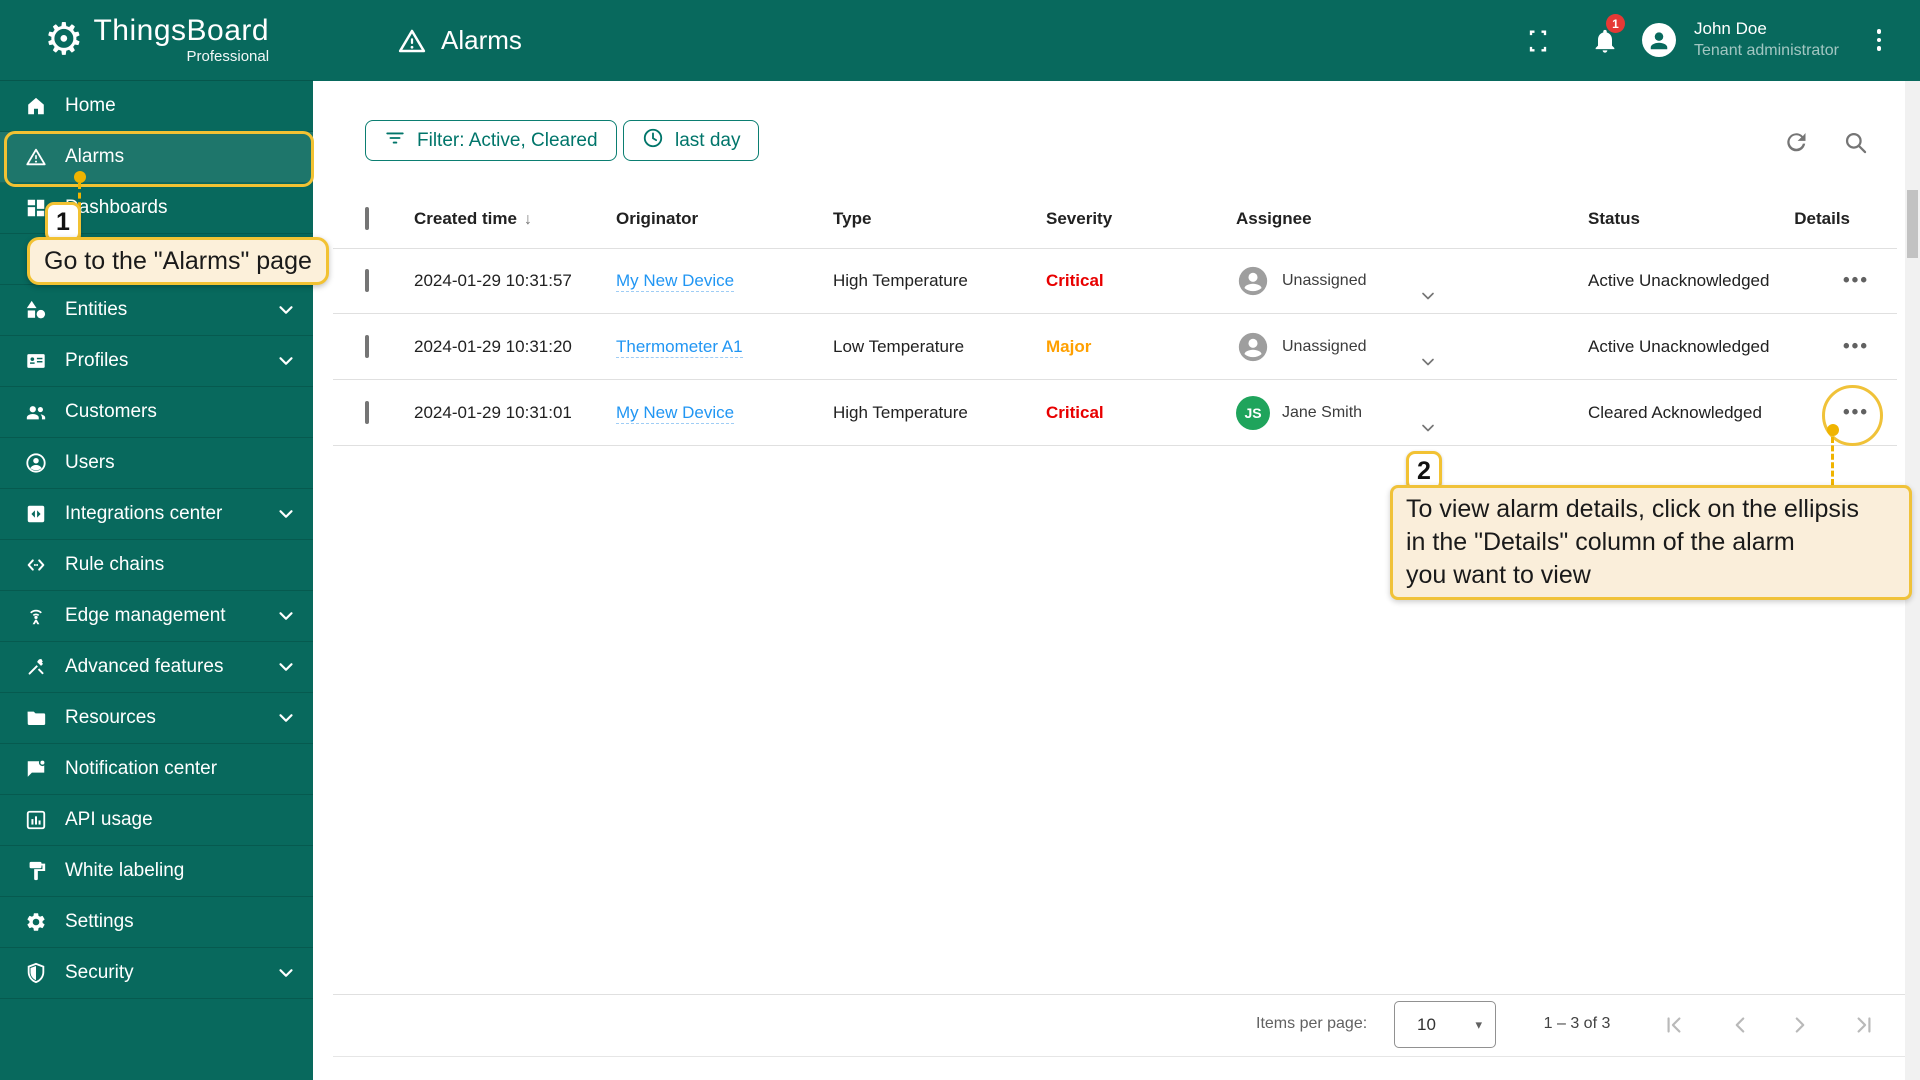 Image resolution: width=1920 pixels, height=1080 pixels. What do you see at coordinates (1407, 219) in the screenshot?
I see `column-header-assignee: Assignee` at bounding box center [1407, 219].